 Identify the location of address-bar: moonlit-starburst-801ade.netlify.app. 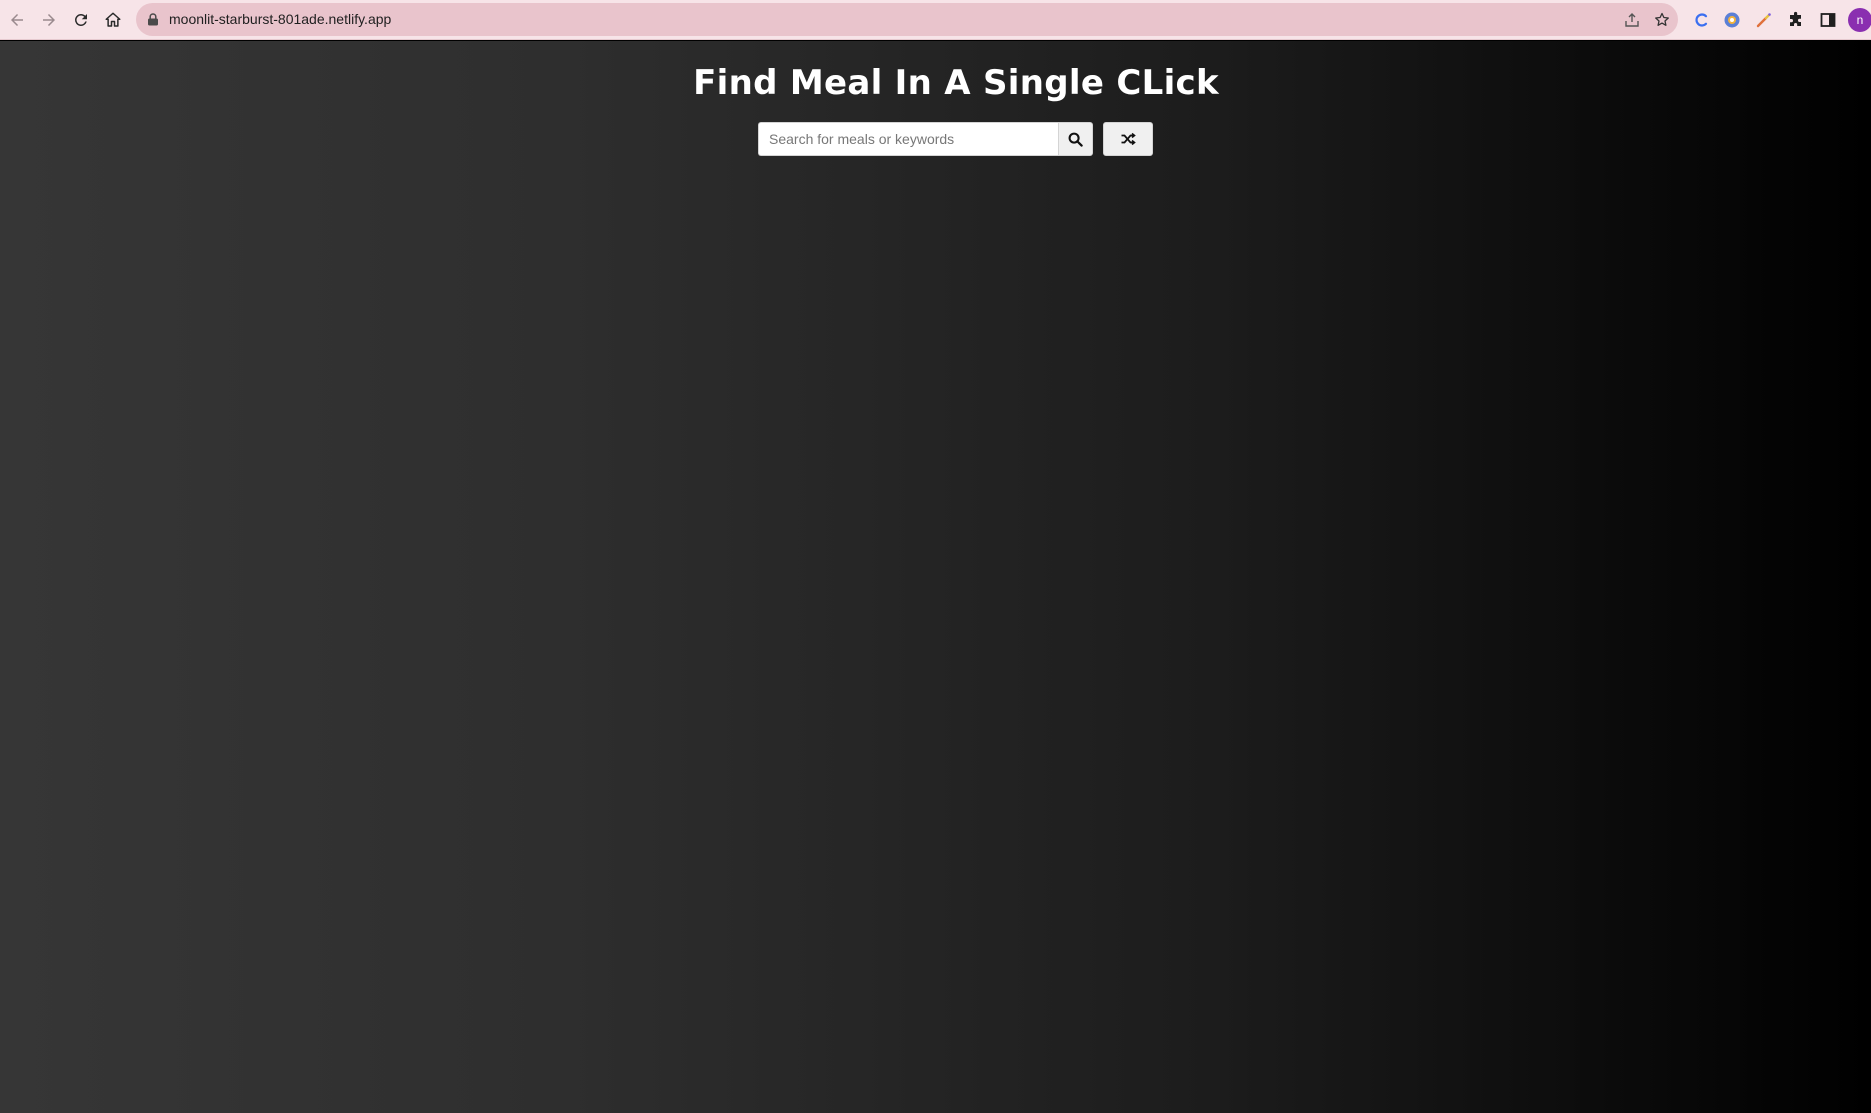
(907, 19).